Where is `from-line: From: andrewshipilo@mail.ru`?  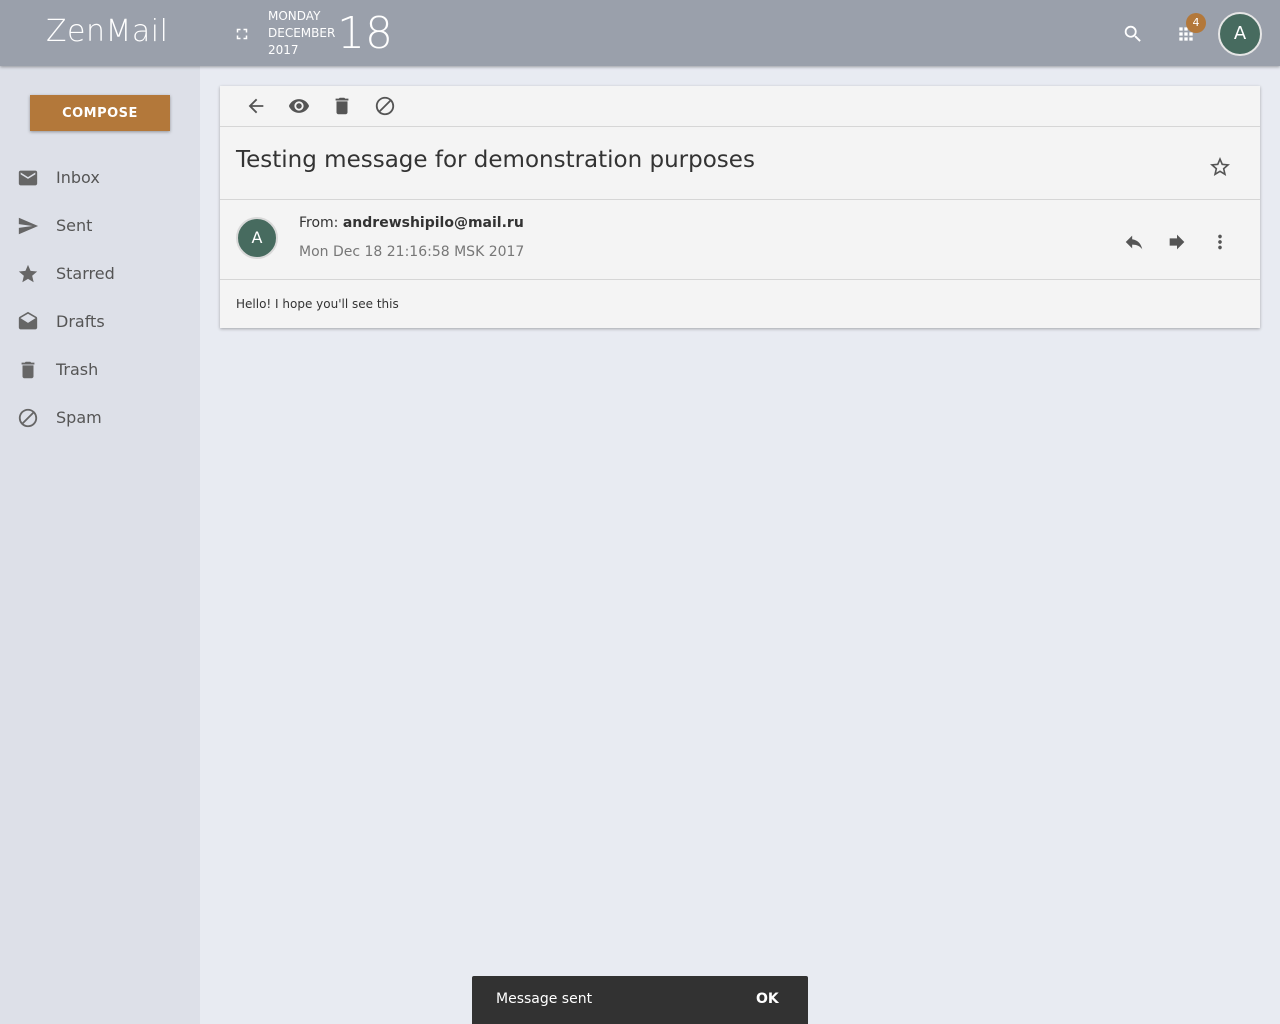 from-line: From: andrewshipilo@mail.ru is located at coordinates (411, 223).